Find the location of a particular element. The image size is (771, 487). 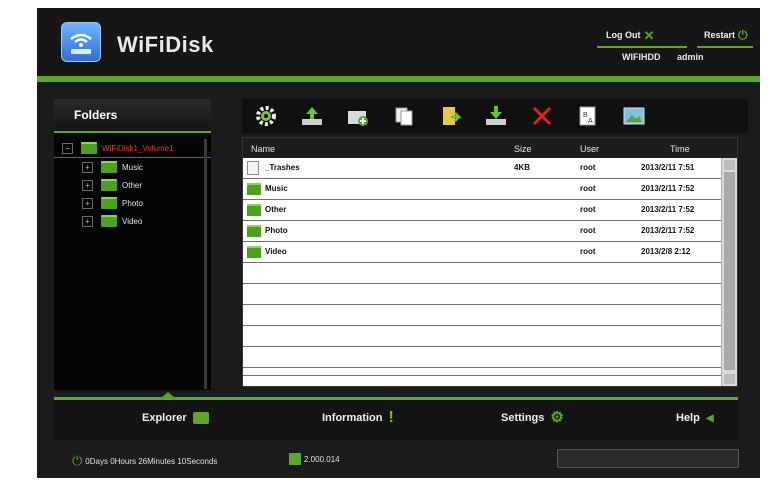

nav-settings: Settings ⚙ is located at coordinates (532, 417).